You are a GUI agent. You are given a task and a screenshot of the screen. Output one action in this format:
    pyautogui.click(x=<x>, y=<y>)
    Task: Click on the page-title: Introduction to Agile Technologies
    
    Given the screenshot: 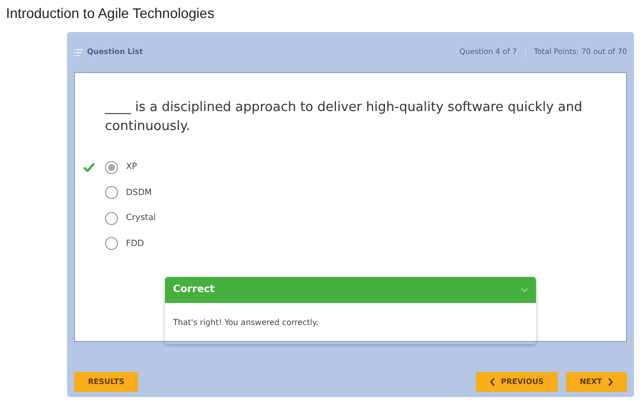 What is the action you would take?
    pyautogui.click(x=110, y=13)
    